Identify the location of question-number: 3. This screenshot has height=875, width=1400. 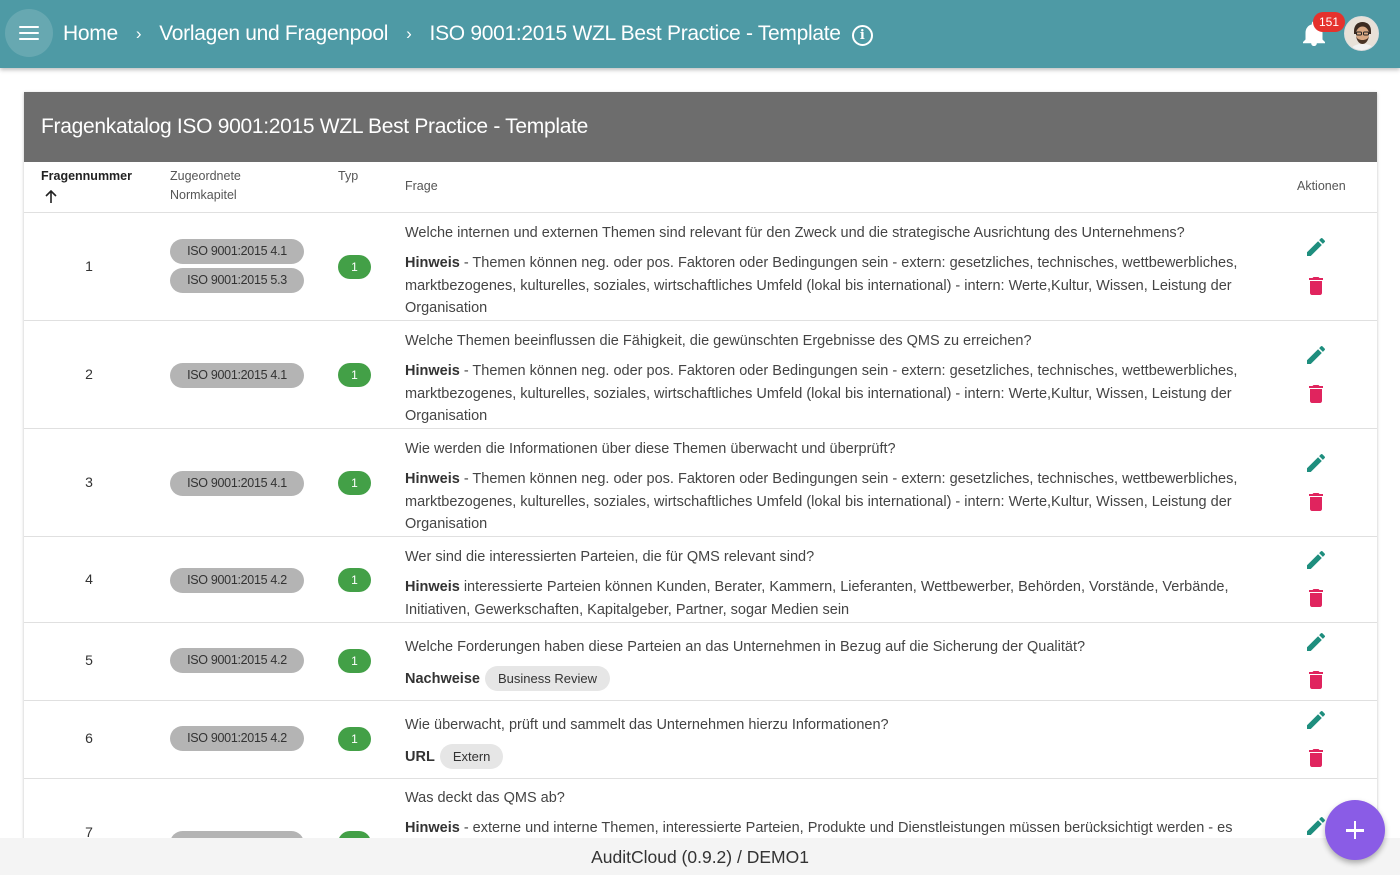
(89, 482).